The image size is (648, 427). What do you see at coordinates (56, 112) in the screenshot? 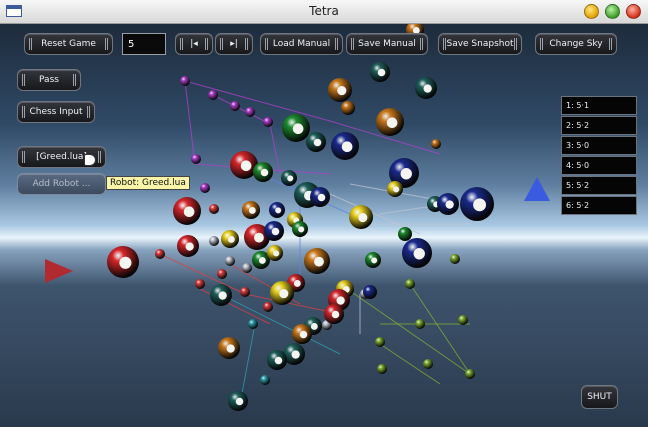
I see `chess-input-button: Chess Input` at bounding box center [56, 112].